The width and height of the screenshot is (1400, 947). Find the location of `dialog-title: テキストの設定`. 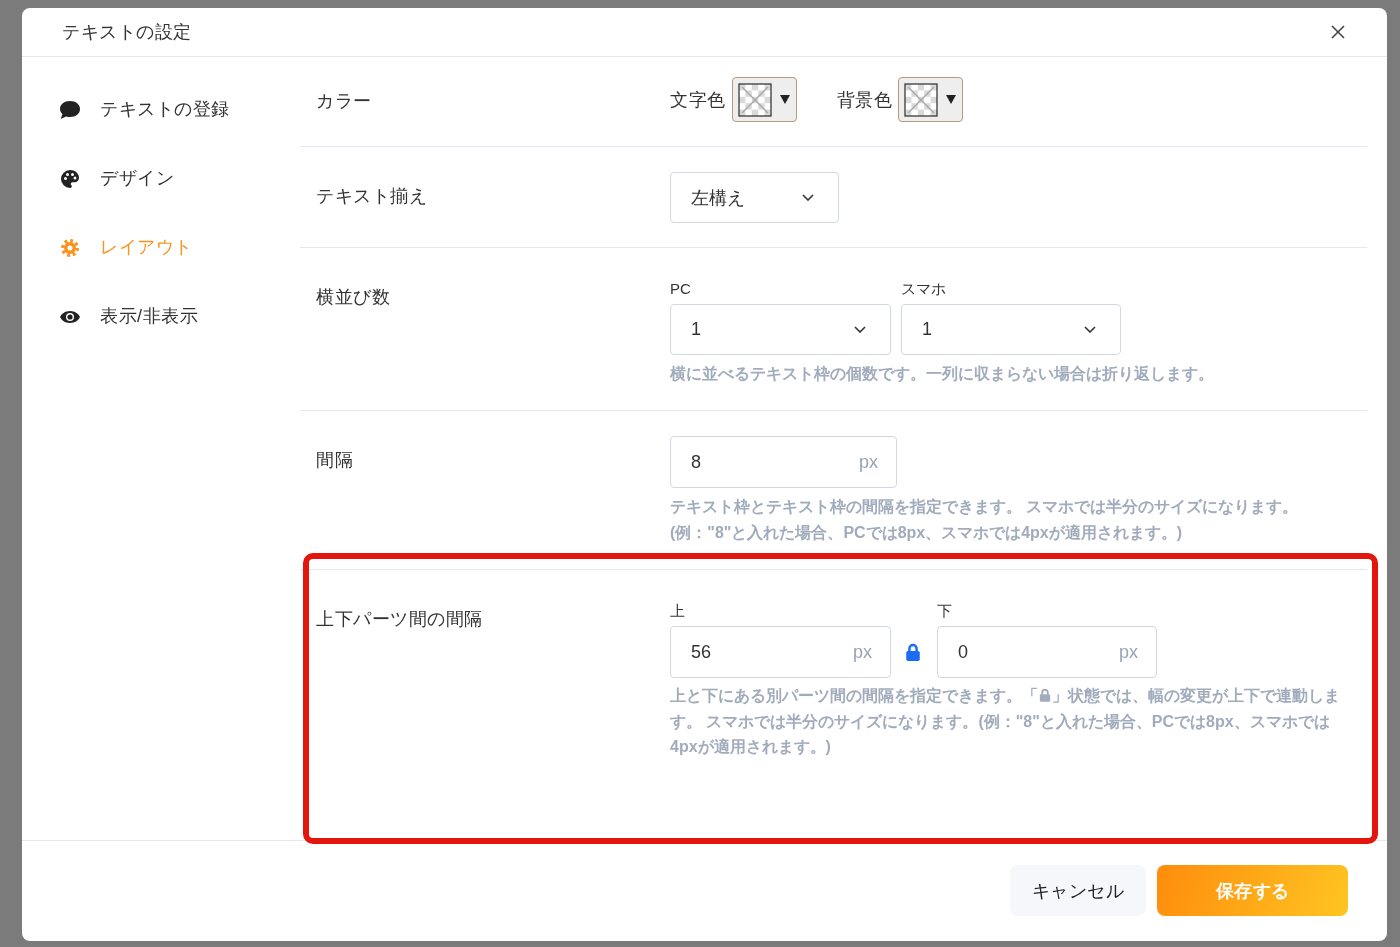

dialog-title: テキストの設定 is located at coordinates (127, 32).